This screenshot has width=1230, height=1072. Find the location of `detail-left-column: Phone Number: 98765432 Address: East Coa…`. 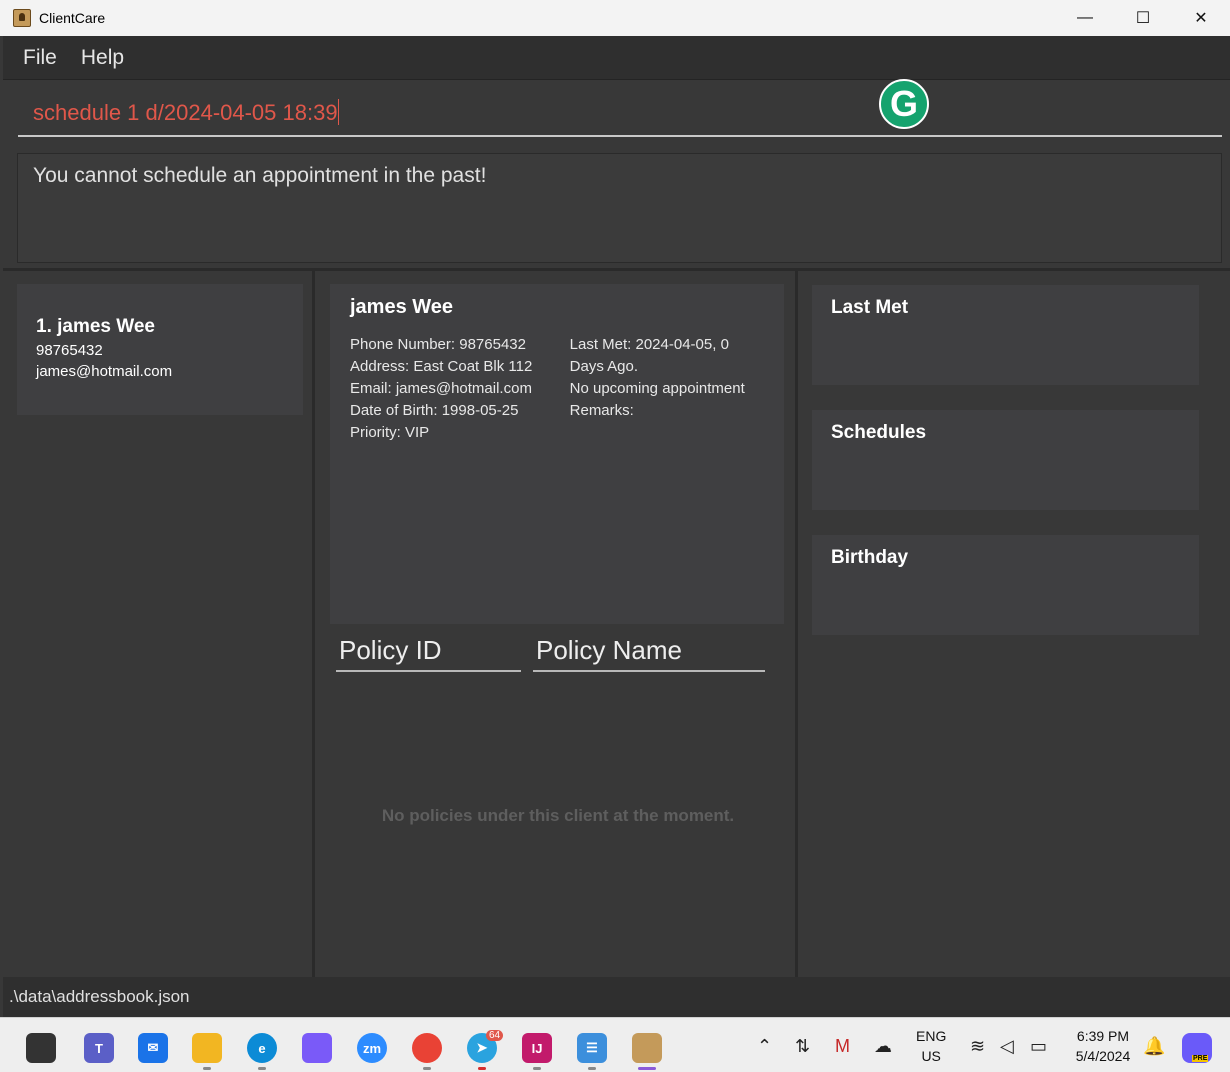

detail-left-column: Phone Number: 98765432 Address: East Coa… is located at coordinates (460, 389).